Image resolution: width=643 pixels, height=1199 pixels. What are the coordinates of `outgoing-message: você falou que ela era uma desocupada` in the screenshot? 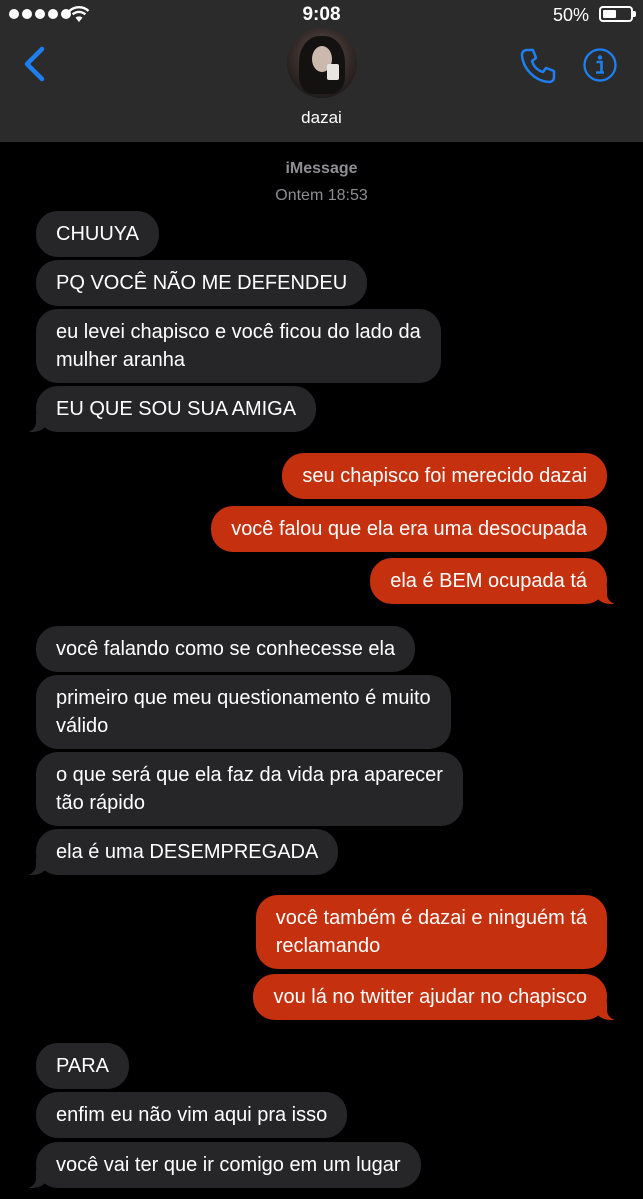 It's located at (409, 529).